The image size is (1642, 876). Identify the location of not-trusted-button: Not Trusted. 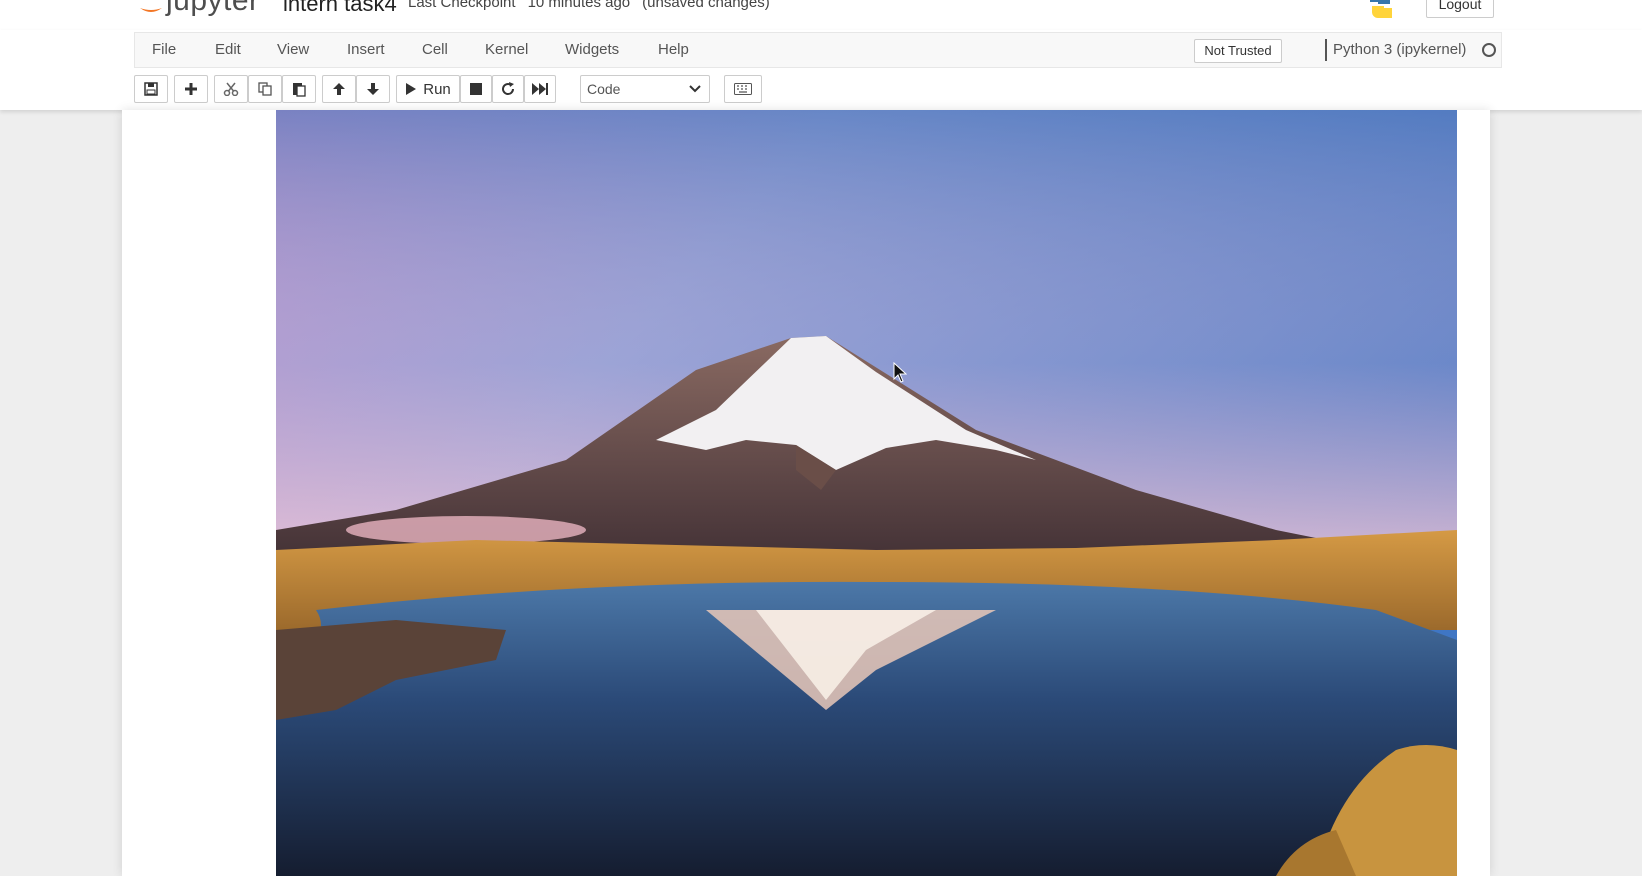
(1238, 51).